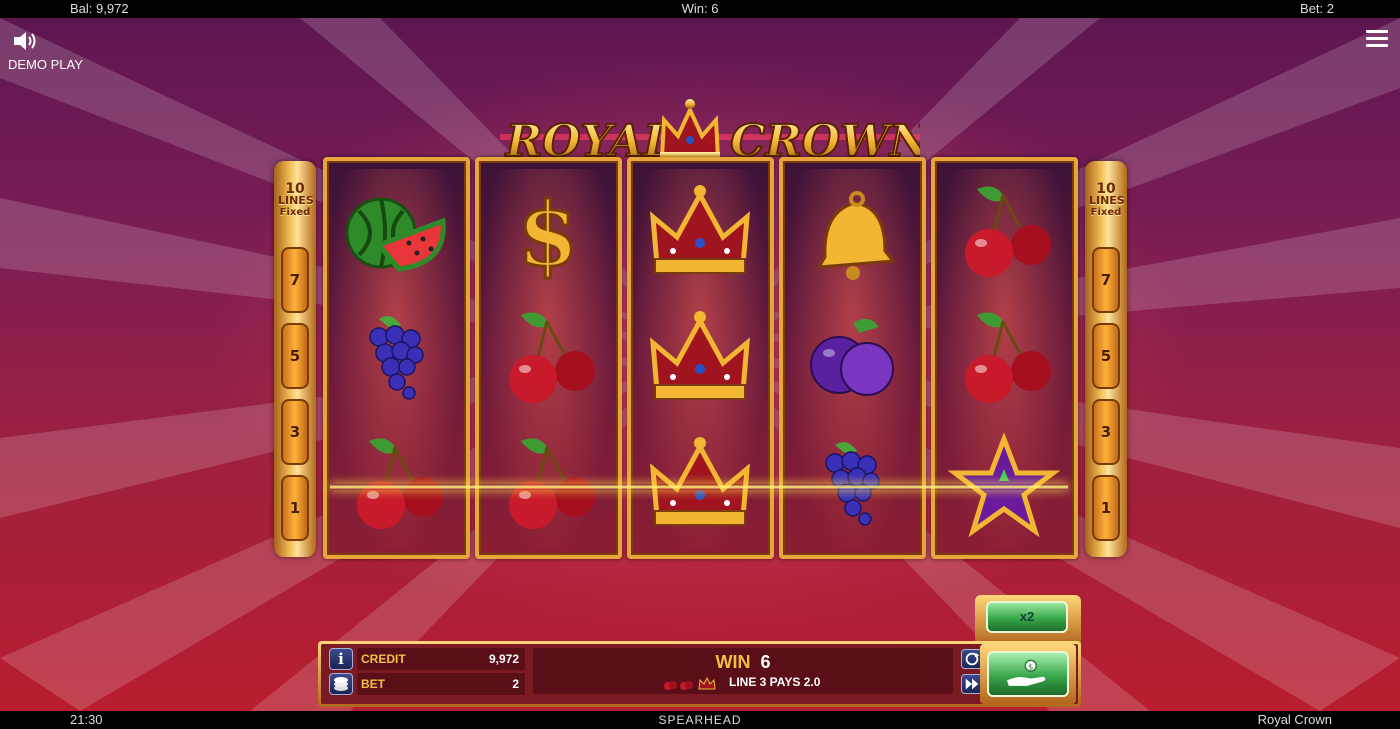 The height and width of the screenshot is (729, 1400). I want to click on bet-value: 2, so click(515, 684).